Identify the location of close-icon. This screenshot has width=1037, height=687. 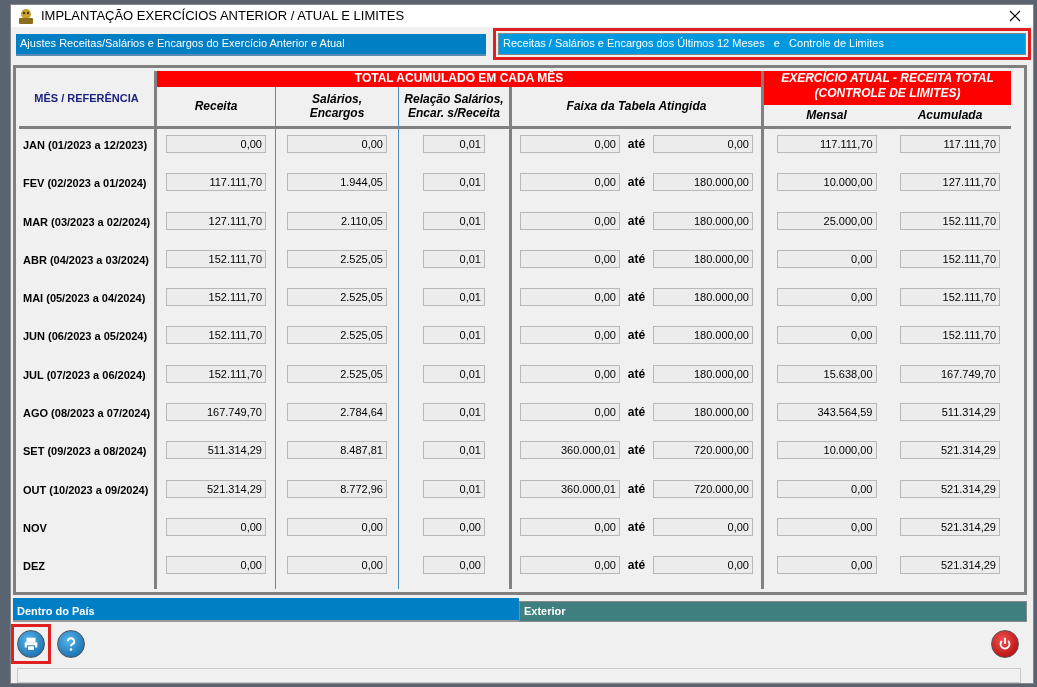
(1015, 15).